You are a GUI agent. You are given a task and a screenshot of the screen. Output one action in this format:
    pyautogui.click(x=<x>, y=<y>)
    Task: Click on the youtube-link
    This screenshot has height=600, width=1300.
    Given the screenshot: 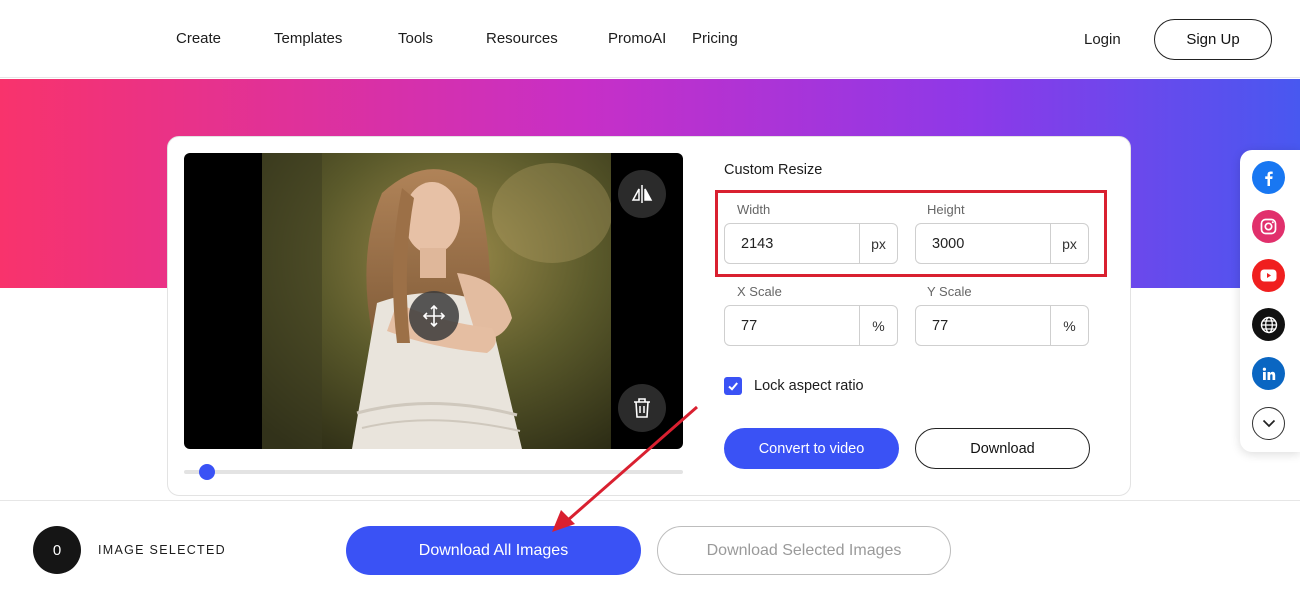 What is the action you would take?
    pyautogui.click(x=1268, y=275)
    